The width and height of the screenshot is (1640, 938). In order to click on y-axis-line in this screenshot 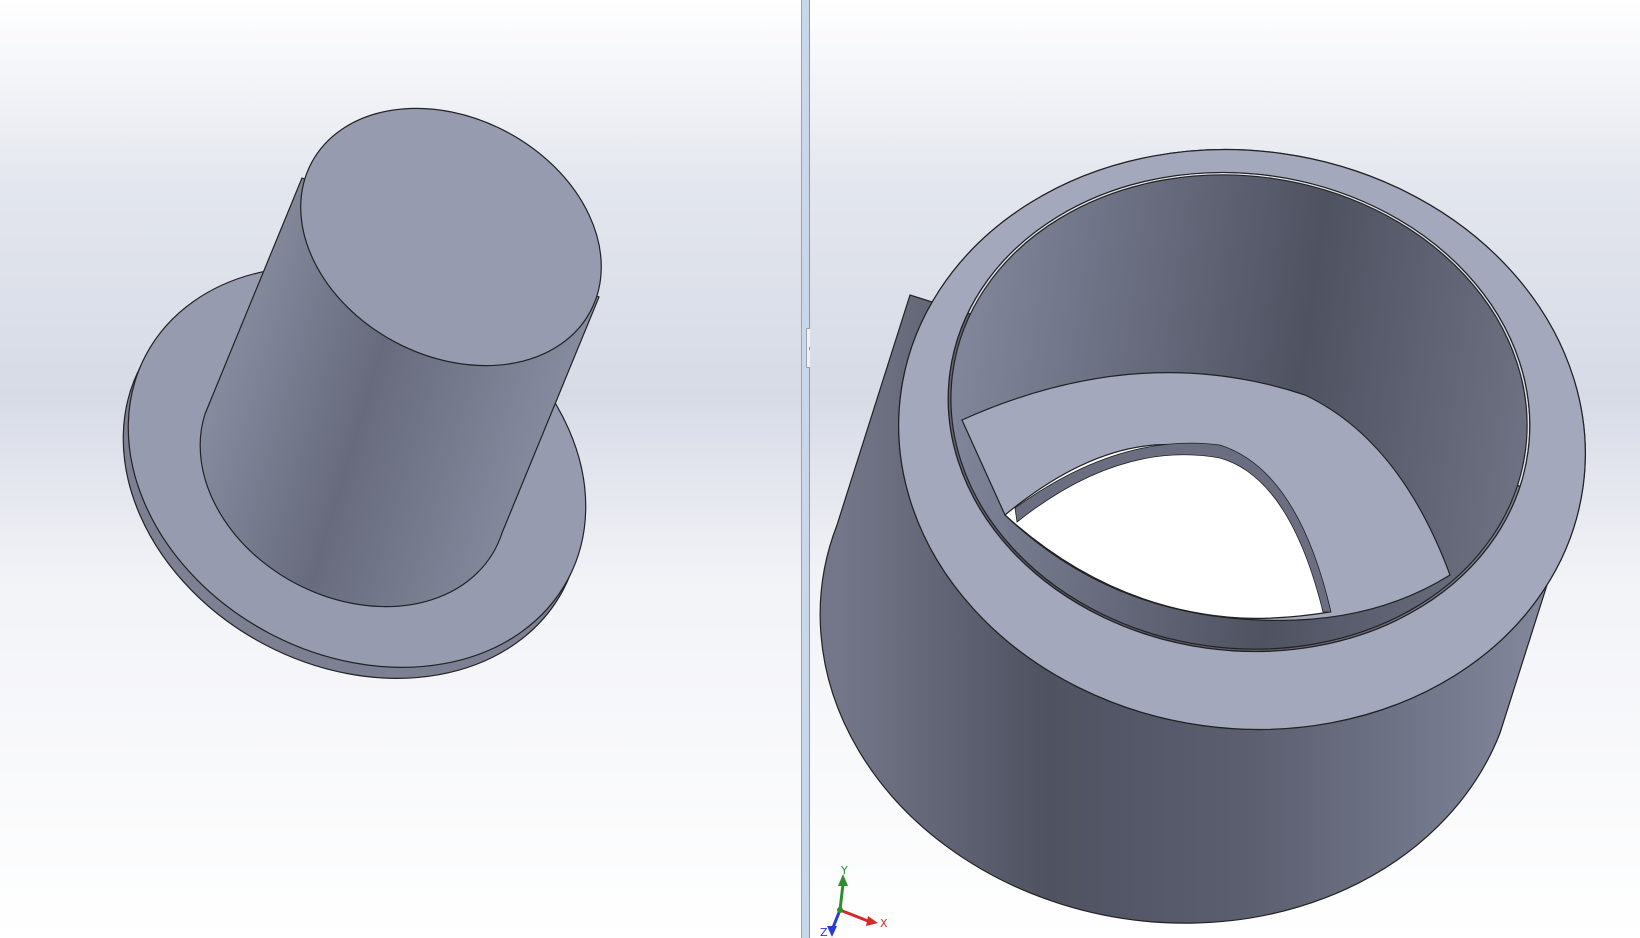, I will do `click(841, 897)`.